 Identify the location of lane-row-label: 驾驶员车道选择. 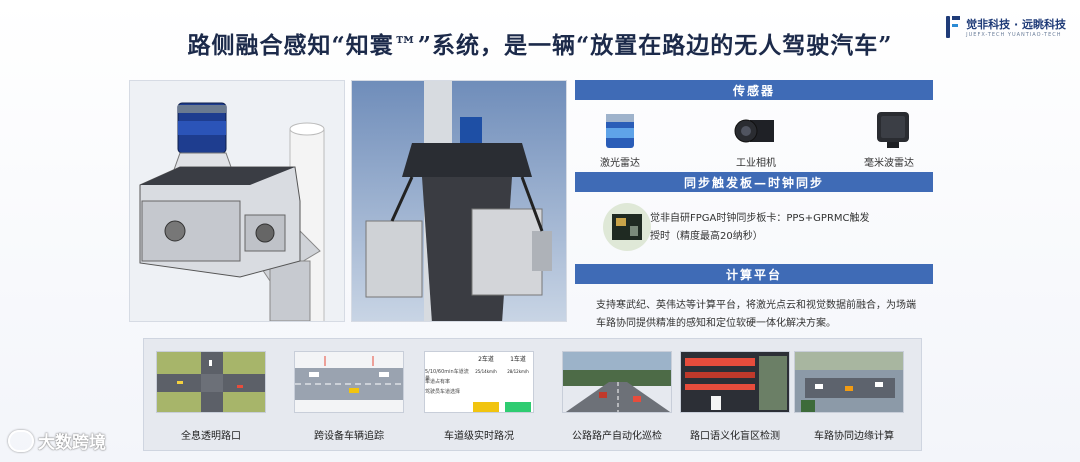
(443, 392).